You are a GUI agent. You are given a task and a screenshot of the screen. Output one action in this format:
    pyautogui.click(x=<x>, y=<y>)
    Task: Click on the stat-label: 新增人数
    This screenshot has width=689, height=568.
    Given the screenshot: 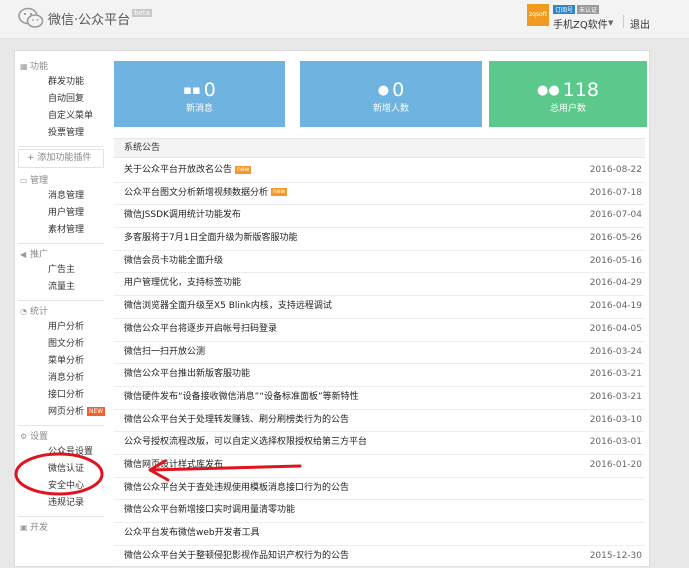 What is the action you would take?
    pyautogui.click(x=390, y=109)
    